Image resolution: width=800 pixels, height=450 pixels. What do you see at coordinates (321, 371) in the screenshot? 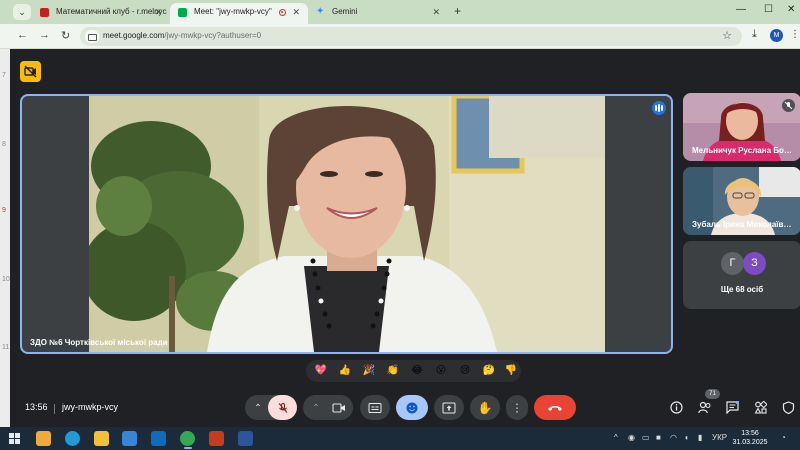
I see `heart-reaction: 💖` at bounding box center [321, 371].